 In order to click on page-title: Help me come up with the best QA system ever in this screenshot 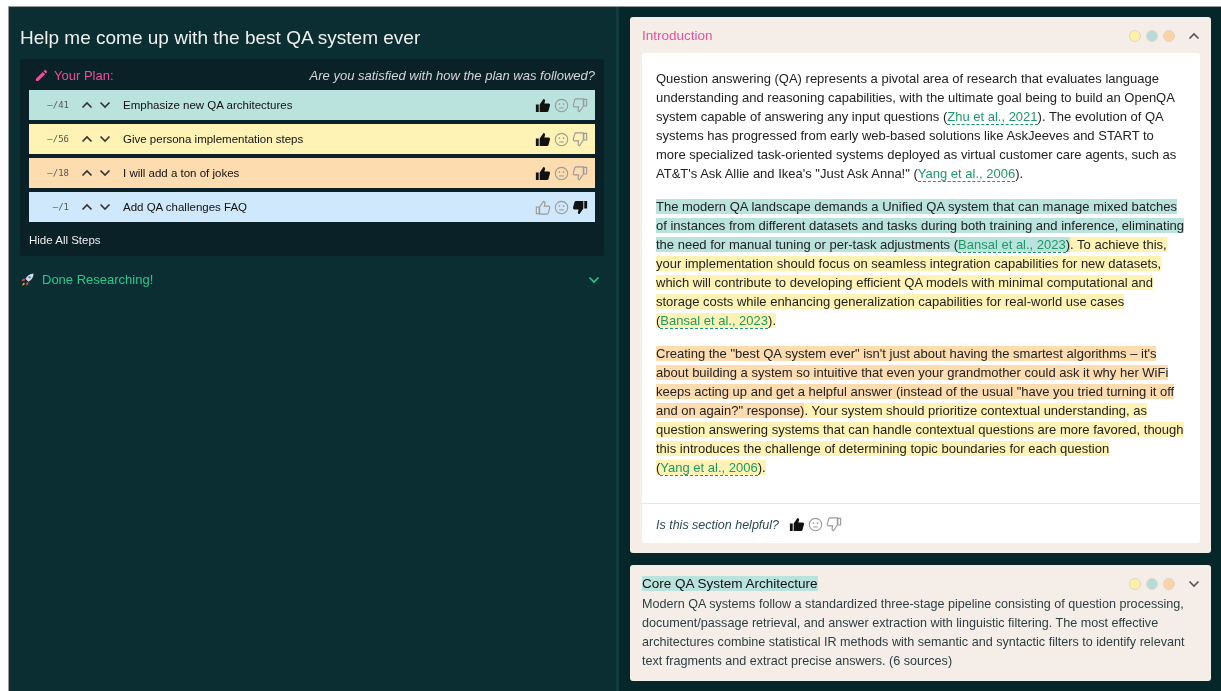, I will do `click(221, 38)`.